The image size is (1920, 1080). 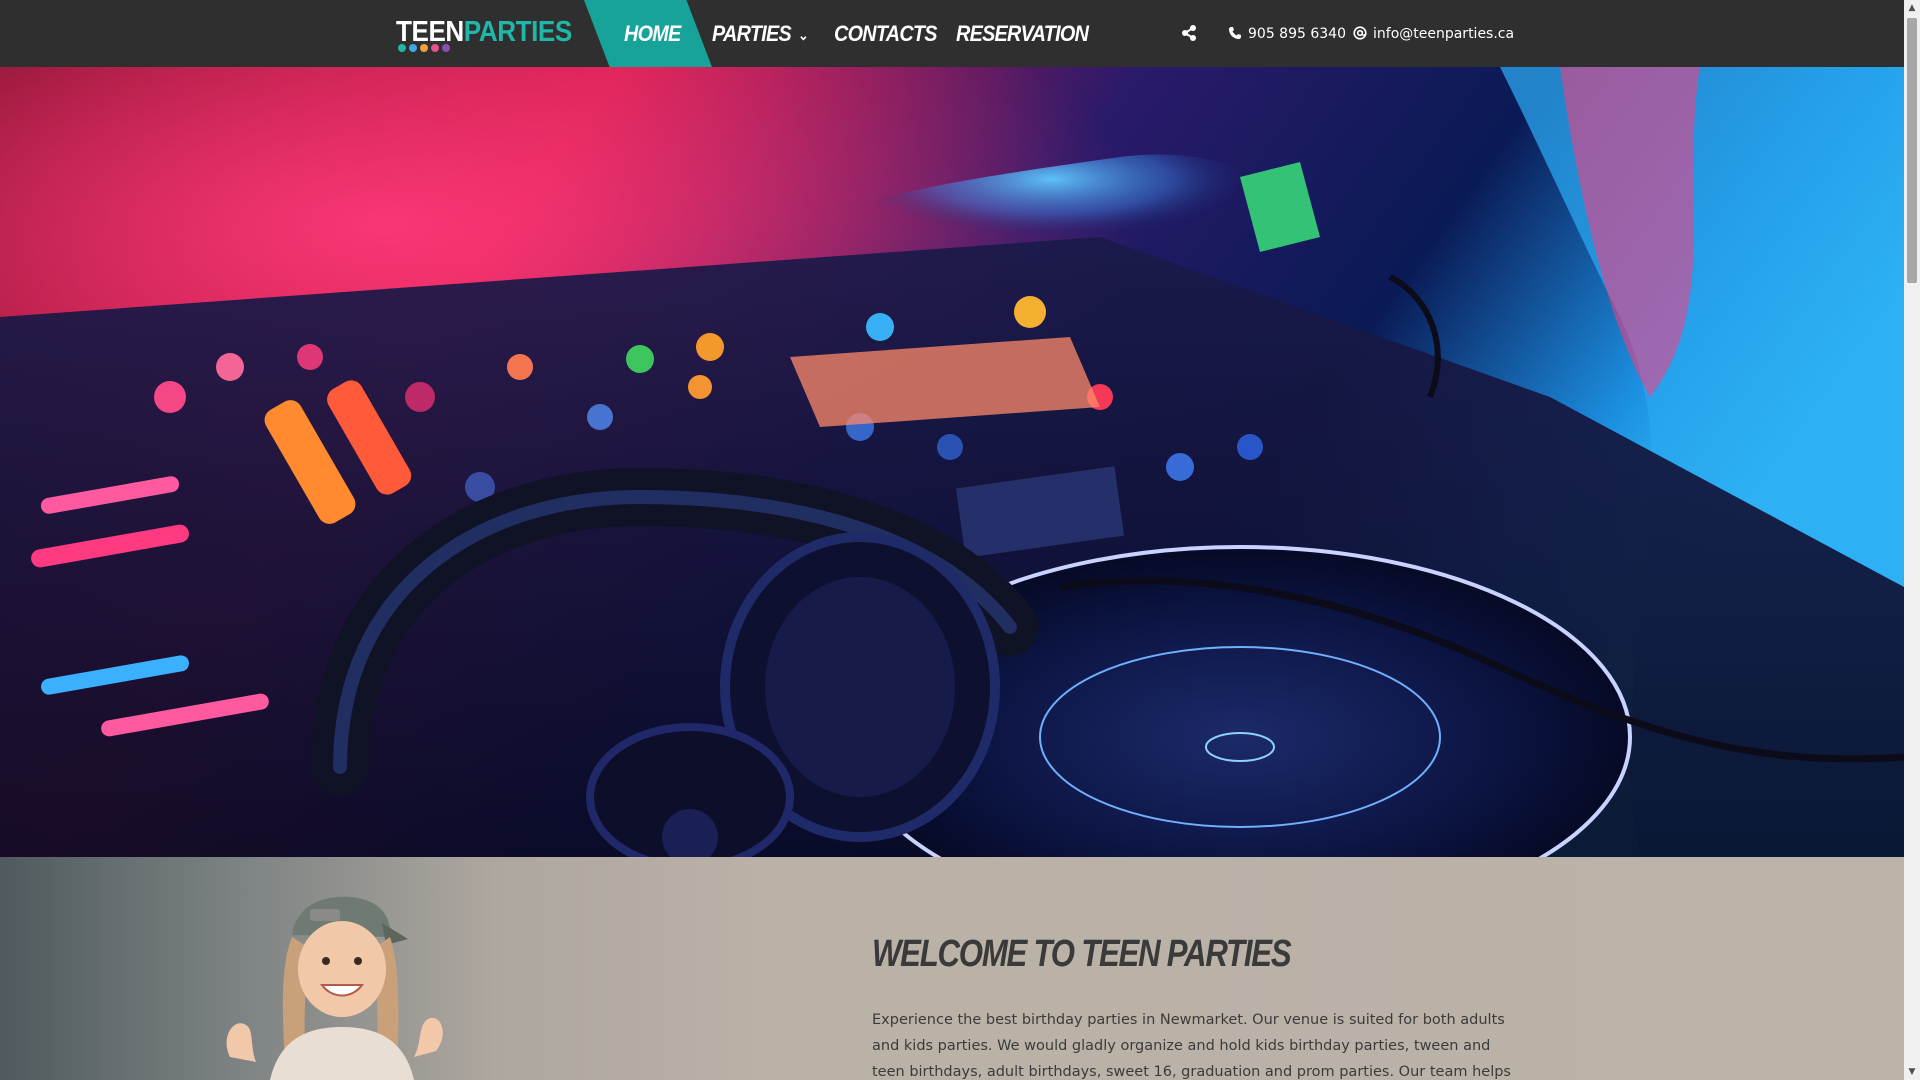 What do you see at coordinates (1082, 954) in the screenshot?
I see `welcome-heading: WELCOME TO TEEN PARTIES` at bounding box center [1082, 954].